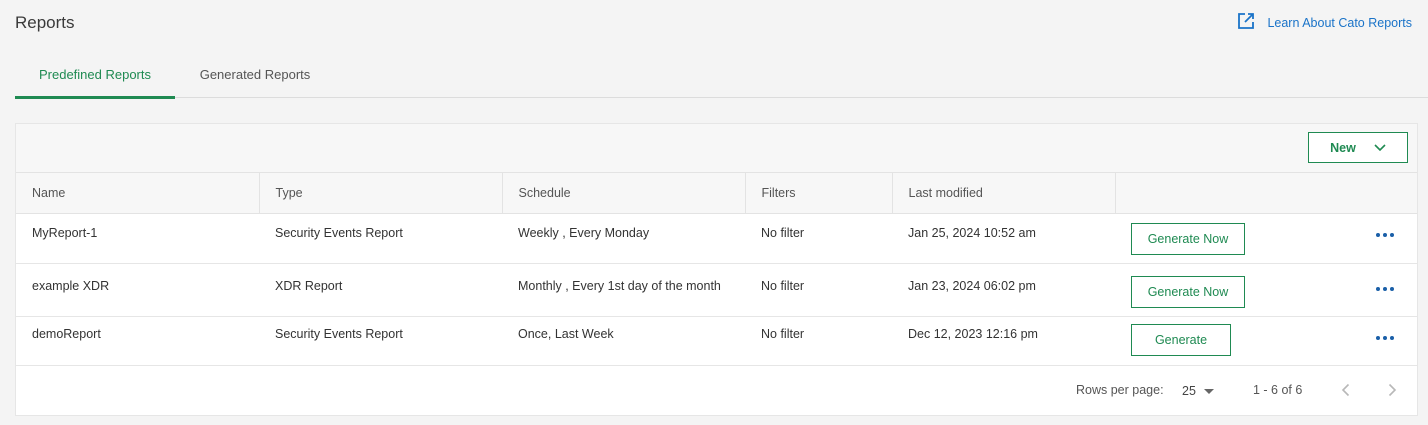 The height and width of the screenshot is (425, 1428). What do you see at coordinates (1208, 391) in the screenshot?
I see `caret-down-icon` at bounding box center [1208, 391].